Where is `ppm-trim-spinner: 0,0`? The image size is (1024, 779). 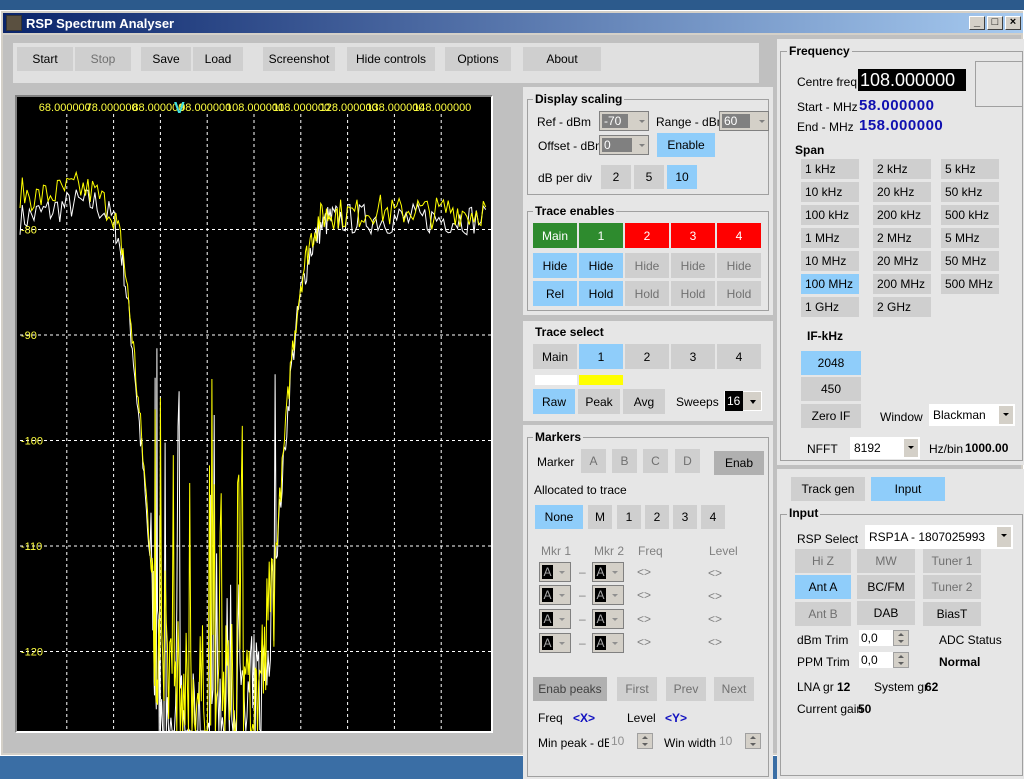
ppm-trim-spinner: 0,0 is located at coordinates (884, 660).